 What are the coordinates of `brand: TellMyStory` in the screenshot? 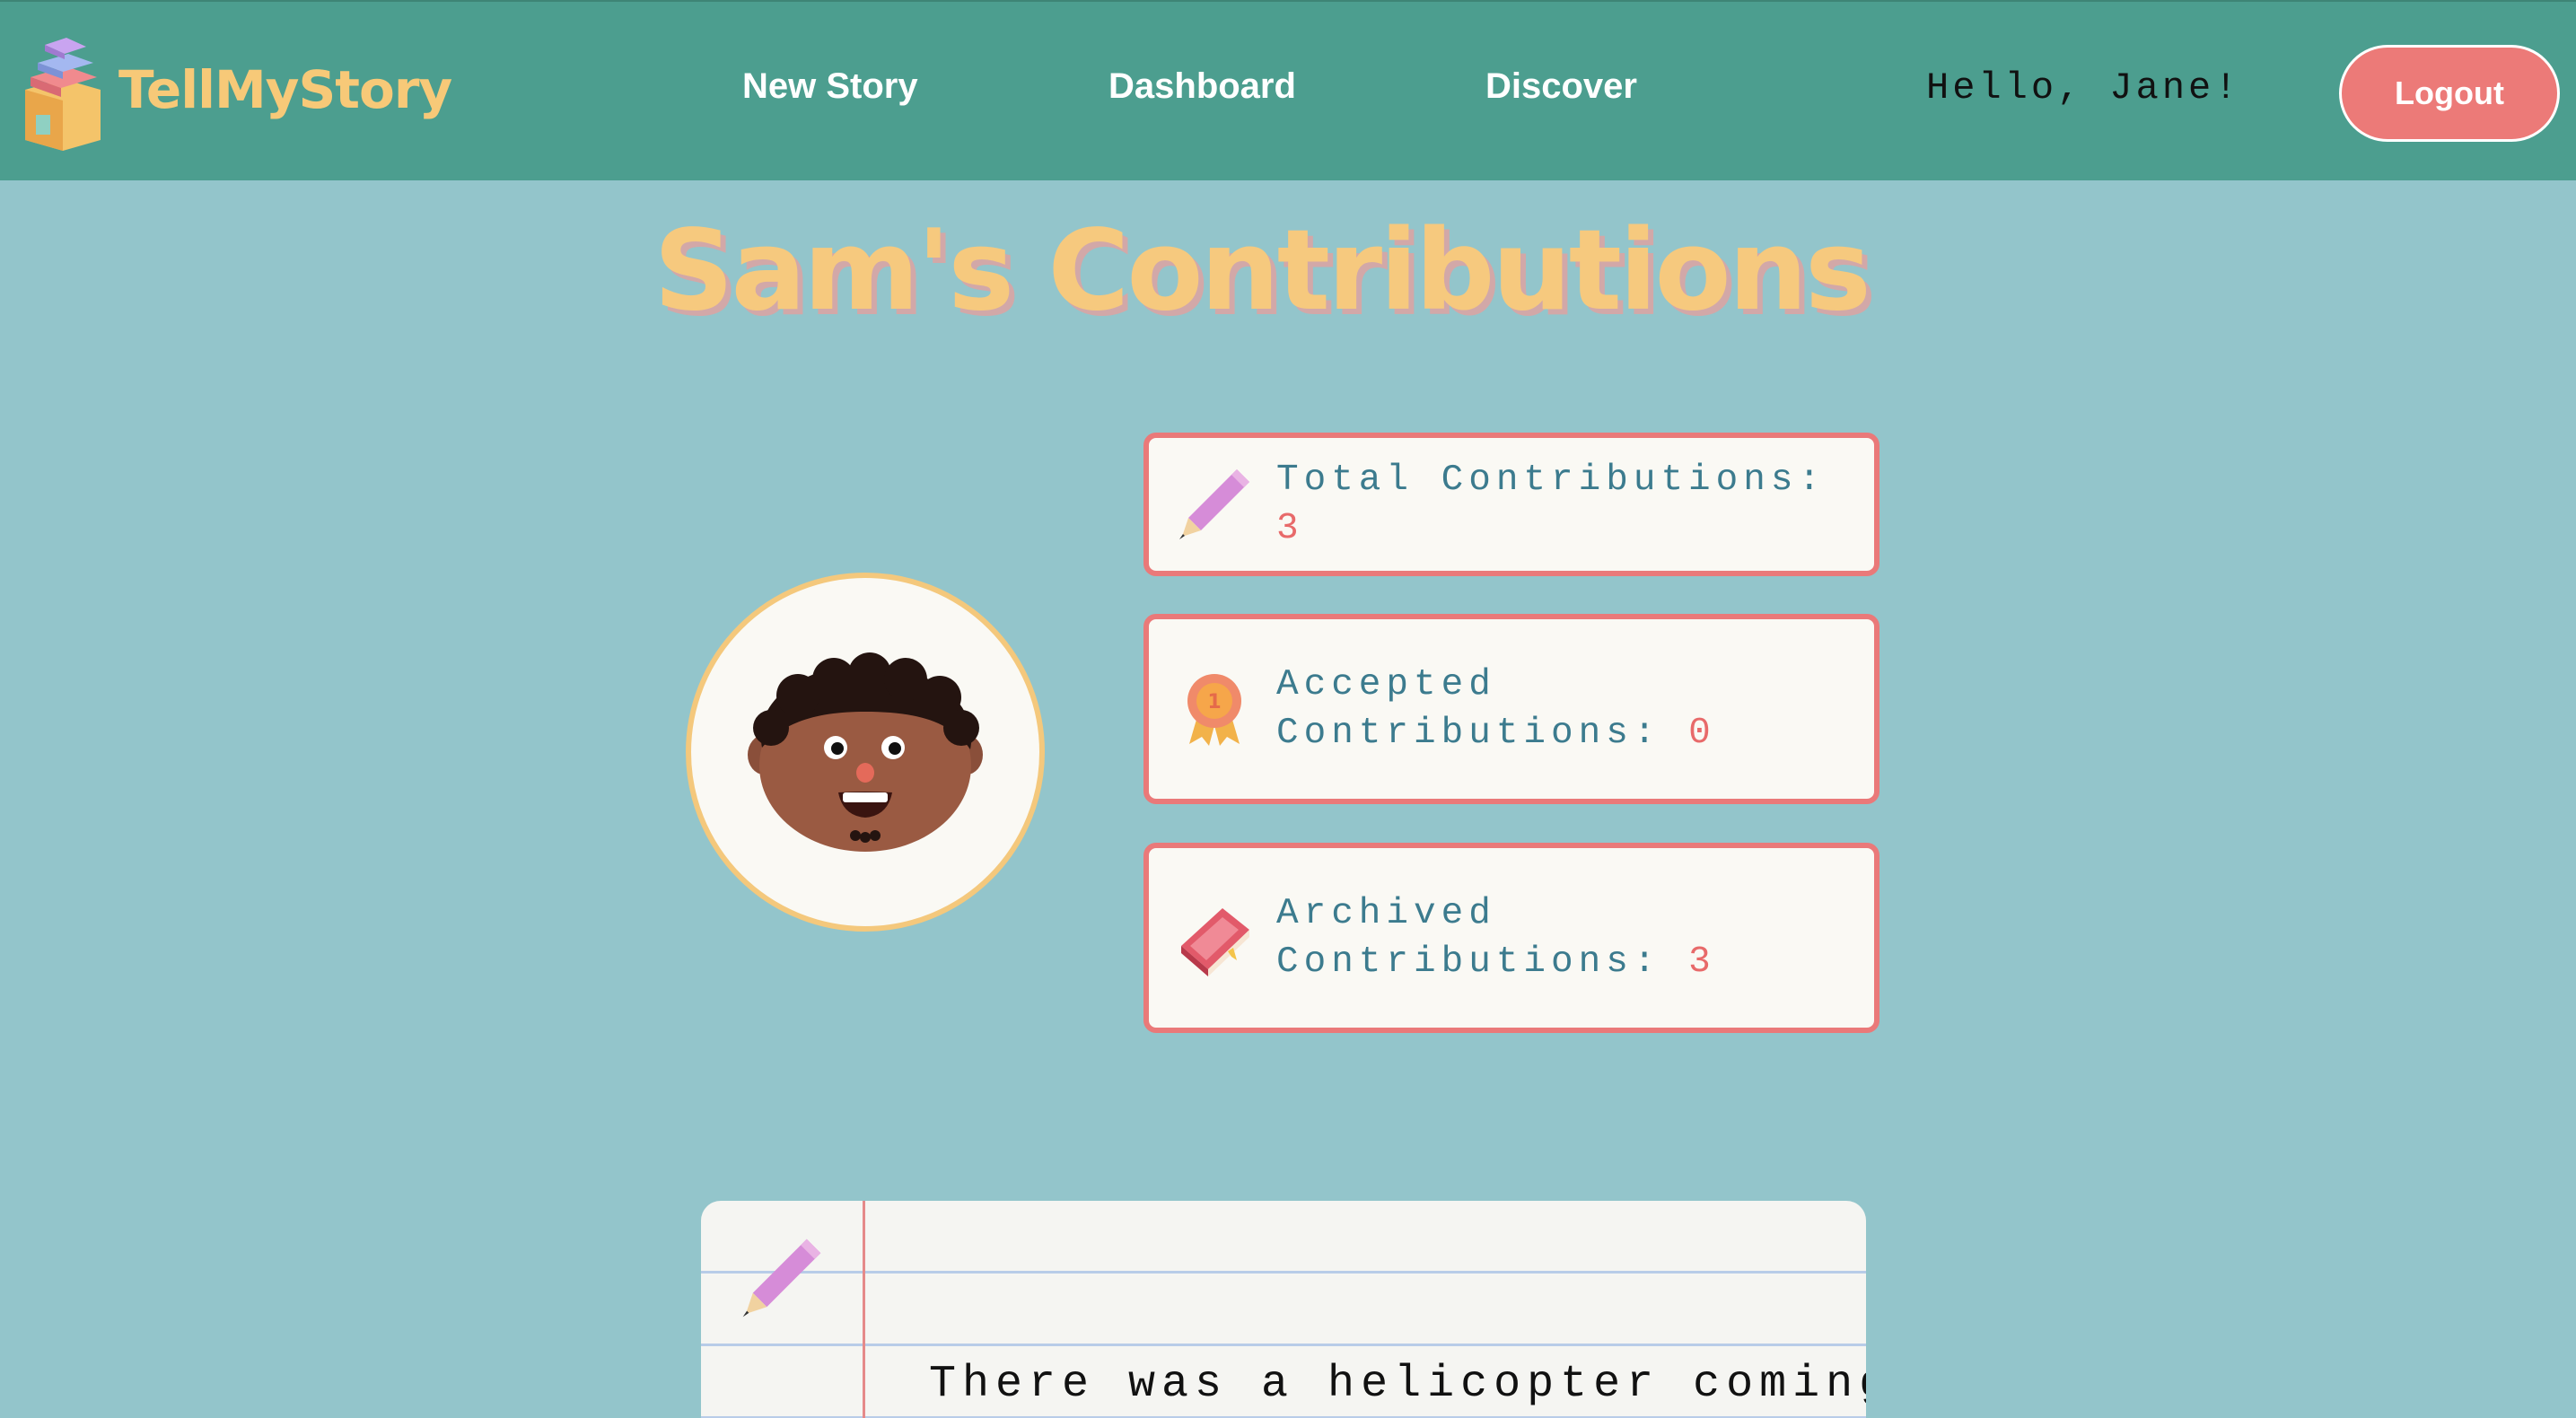 It's located at (235, 90).